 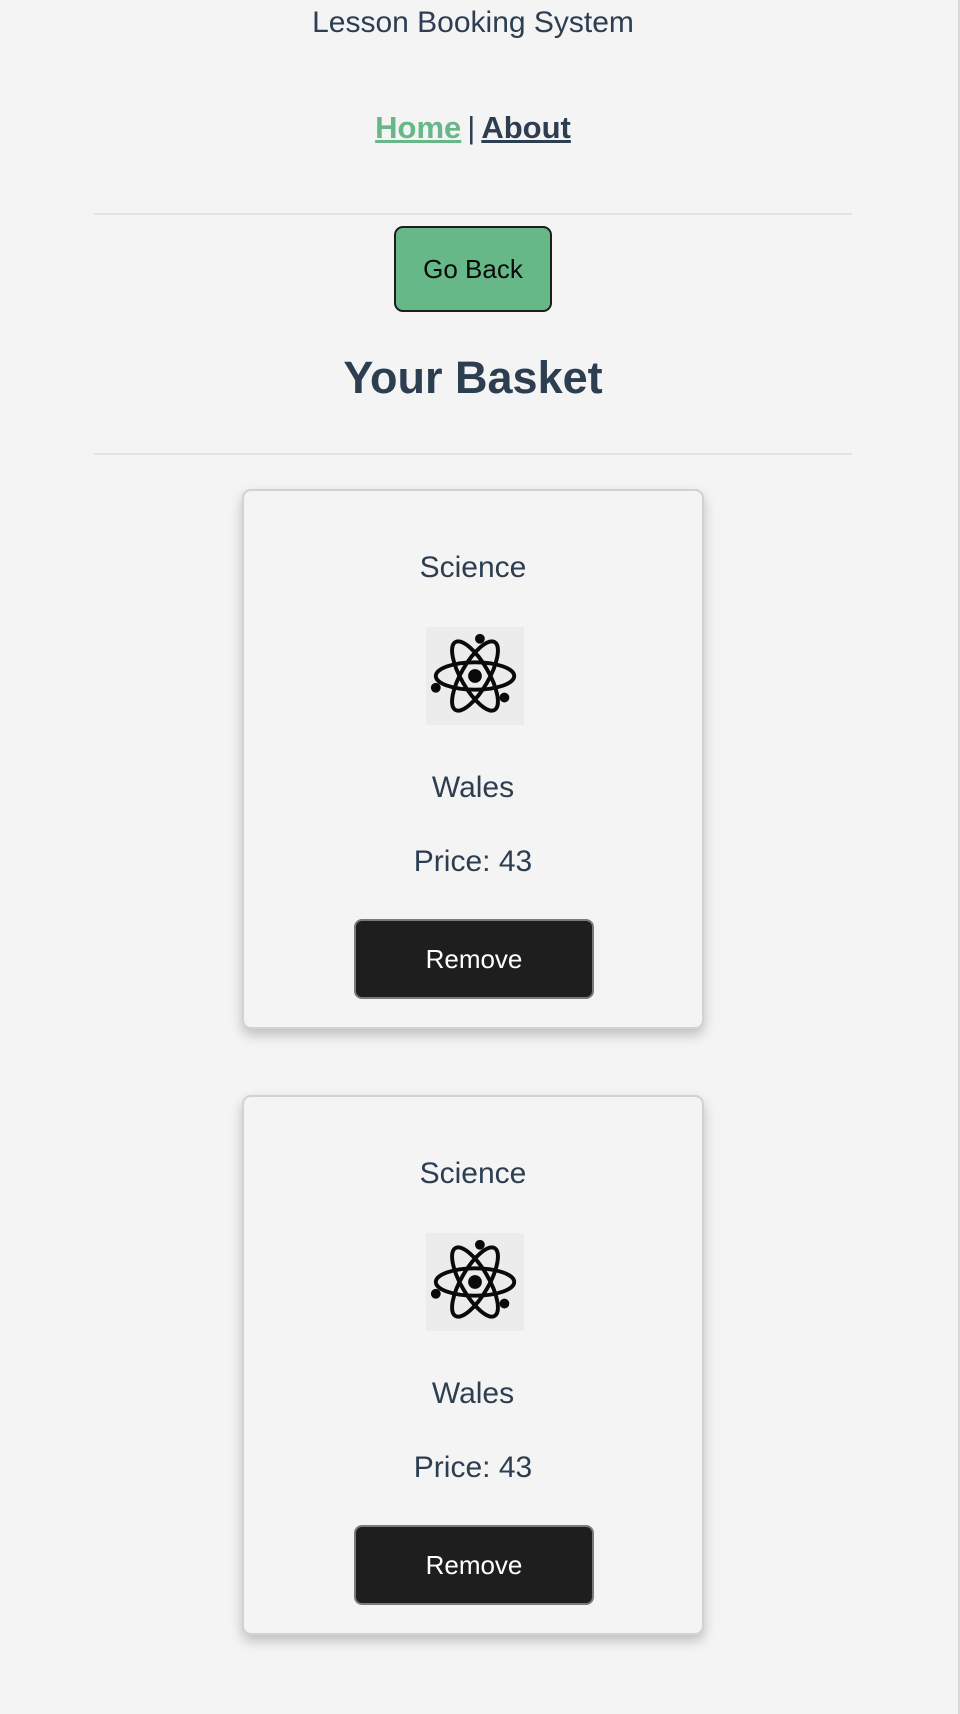 I want to click on main-nav: Home | About, so click(x=473, y=128).